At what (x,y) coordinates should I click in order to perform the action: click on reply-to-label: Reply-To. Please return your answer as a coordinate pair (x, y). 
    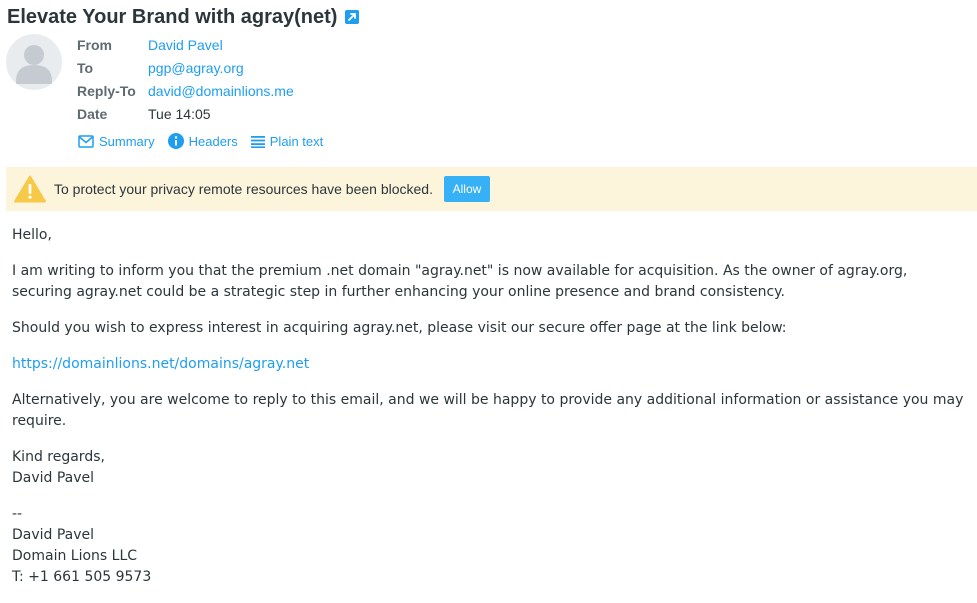
    Looking at the image, I should click on (106, 91).